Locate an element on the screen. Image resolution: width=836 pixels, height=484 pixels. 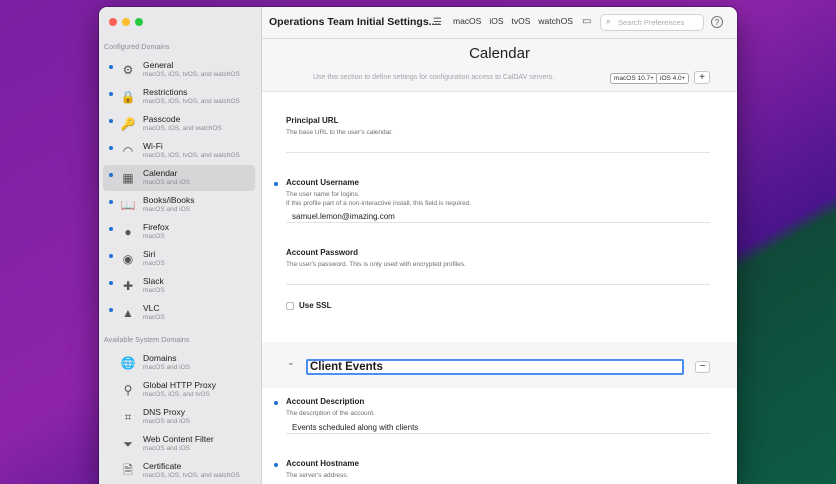
macos-version-badge: macOS 10.7+ is located at coordinates (634, 78).